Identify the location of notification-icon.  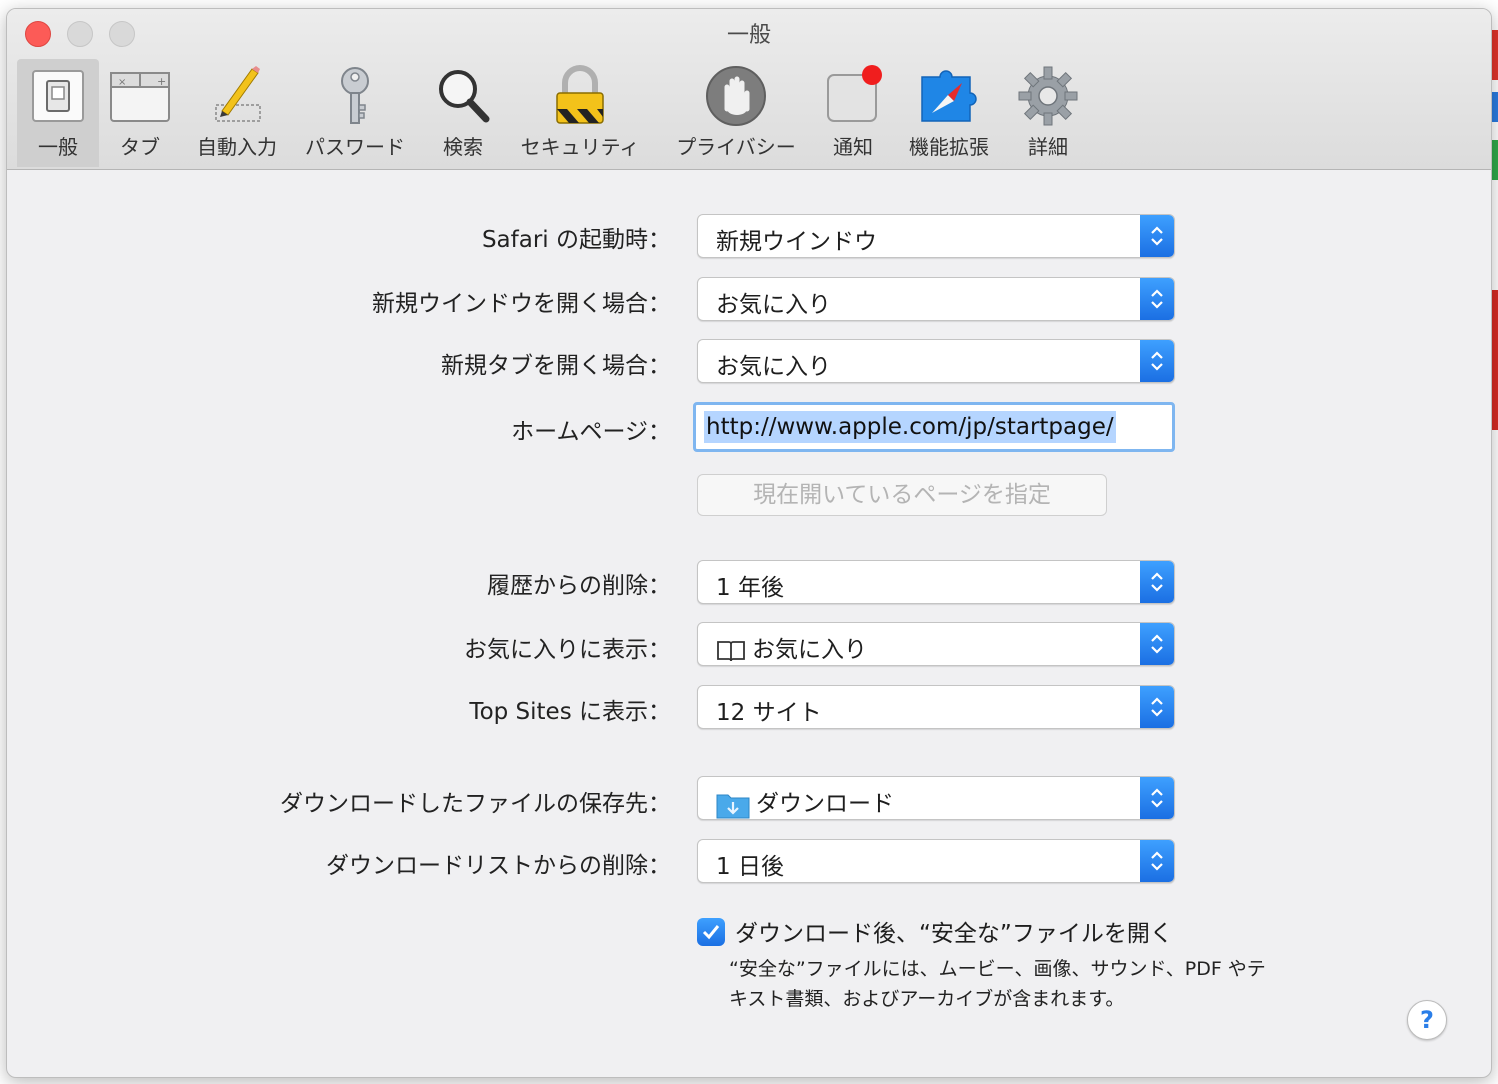
(854, 93).